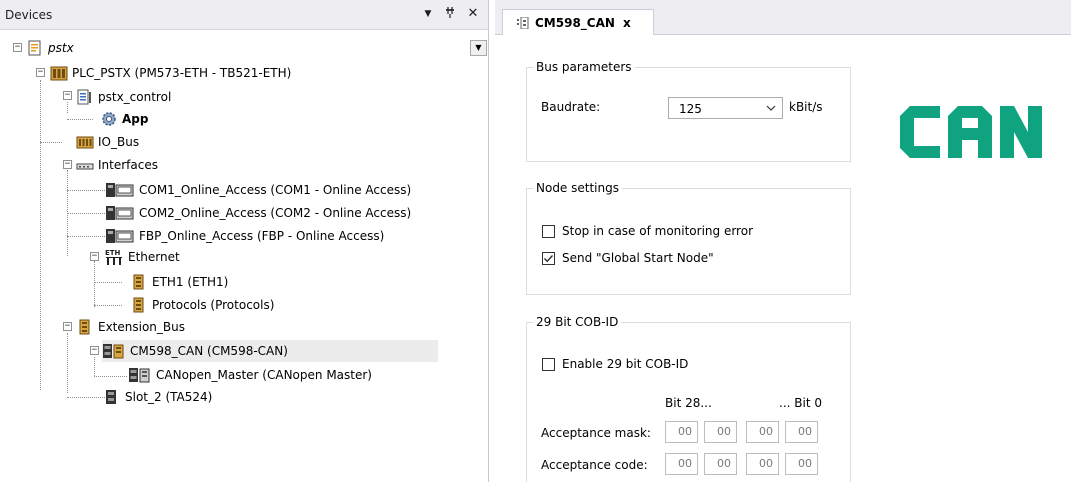 This screenshot has width=1071, height=482. Describe the element at coordinates (190, 282) in the screenshot. I see `tree-label: ETH1 (ETH1)` at that location.